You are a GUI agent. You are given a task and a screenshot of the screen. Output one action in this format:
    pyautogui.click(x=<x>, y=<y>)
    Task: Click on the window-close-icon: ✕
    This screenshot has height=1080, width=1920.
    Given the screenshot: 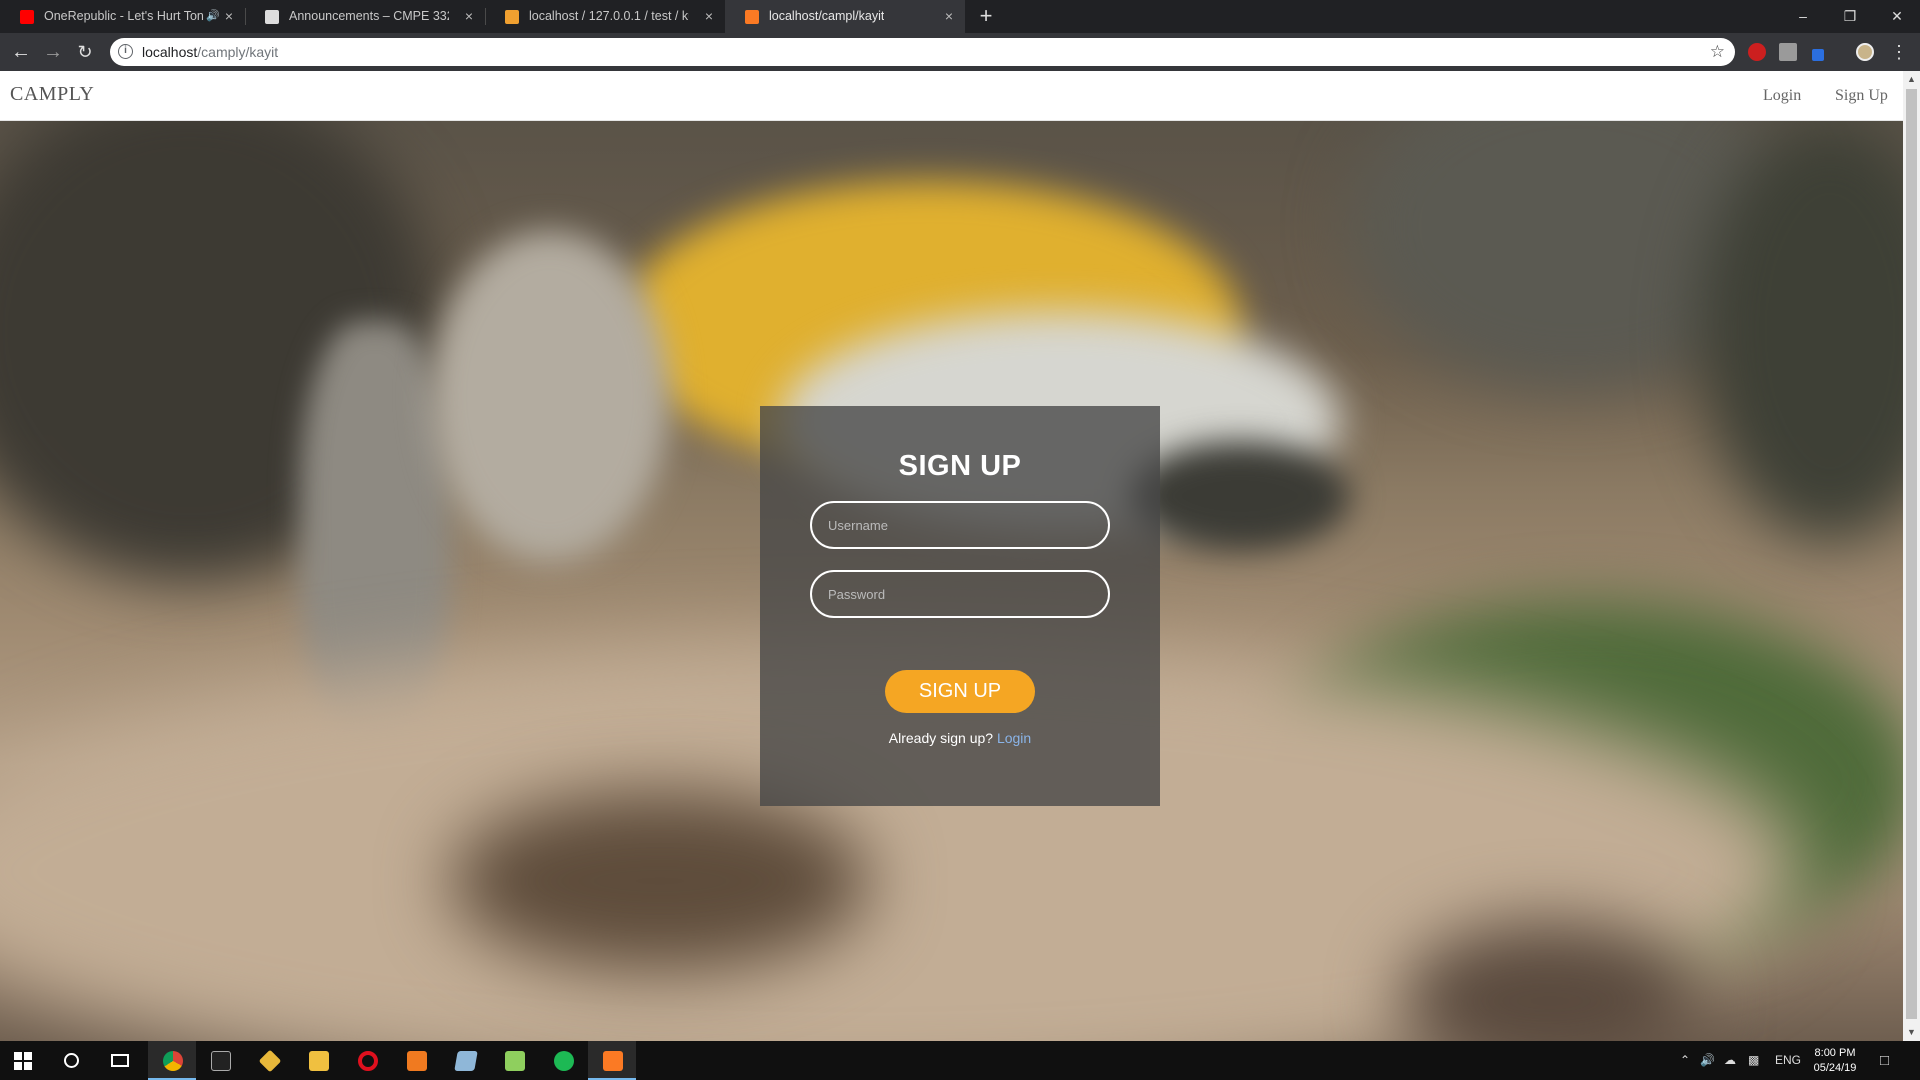 What is the action you would take?
    pyautogui.click(x=1897, y=16)
    